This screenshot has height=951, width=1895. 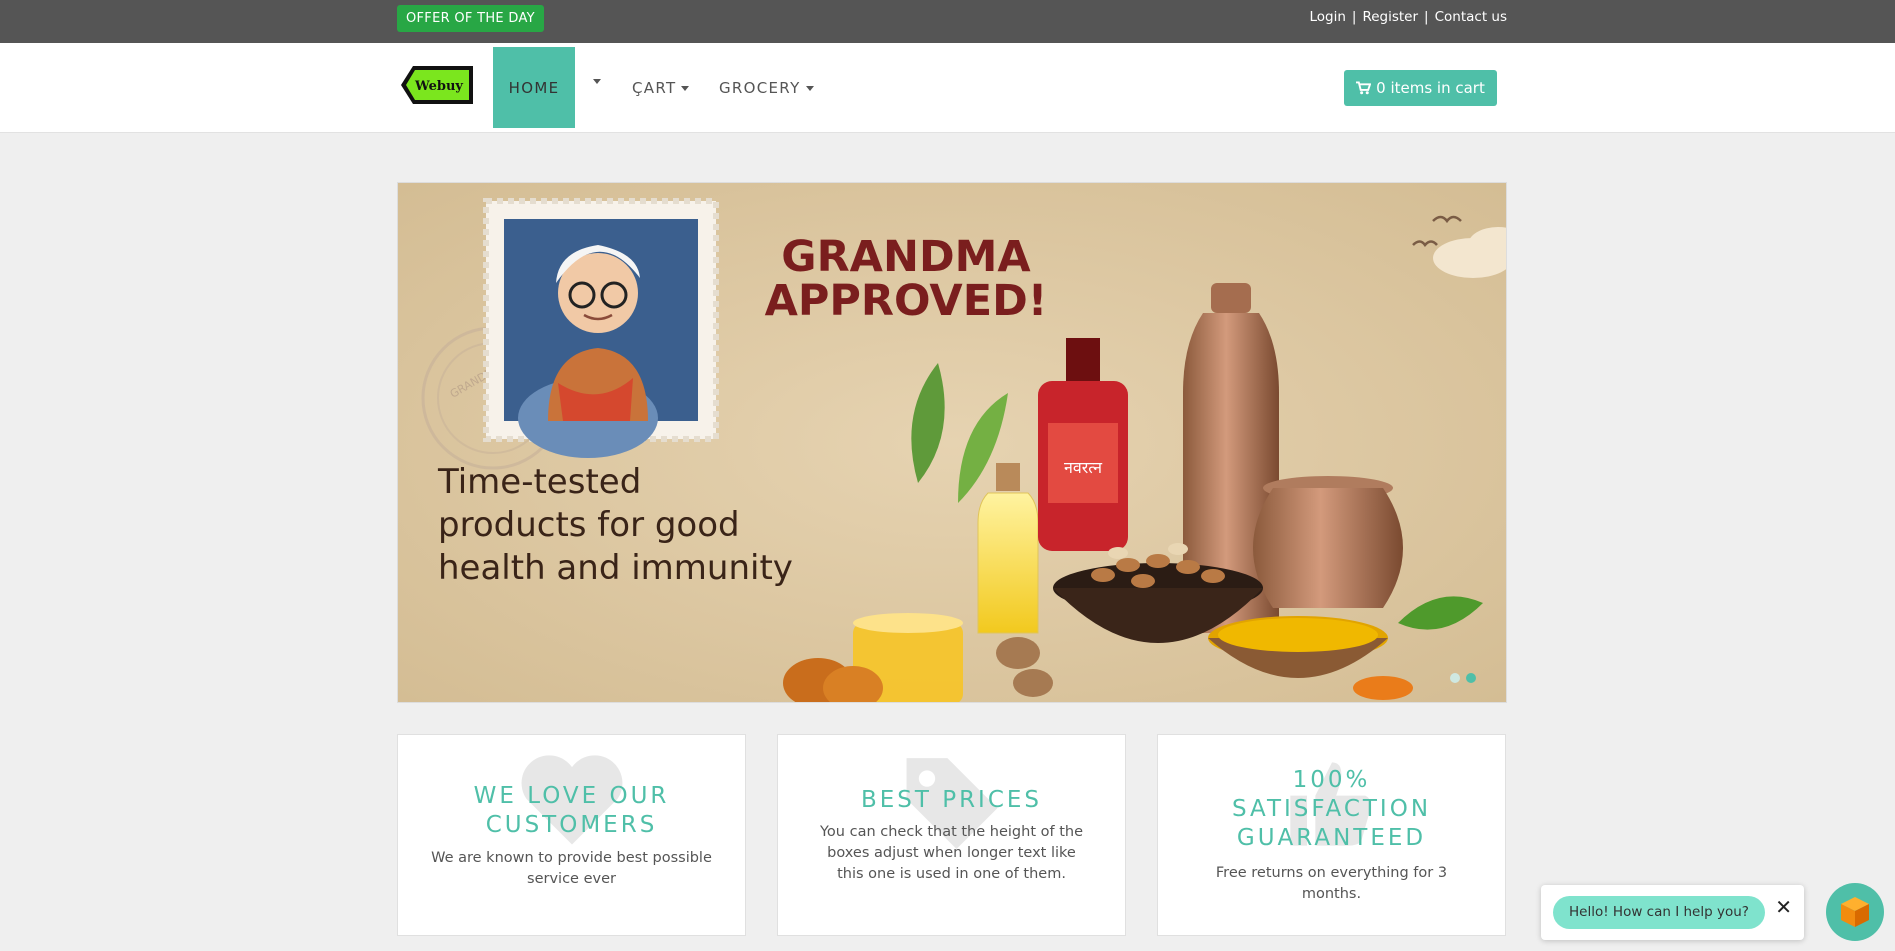 I want to click on bottle-label: नवरत्न, so click(x=1083, y=467).